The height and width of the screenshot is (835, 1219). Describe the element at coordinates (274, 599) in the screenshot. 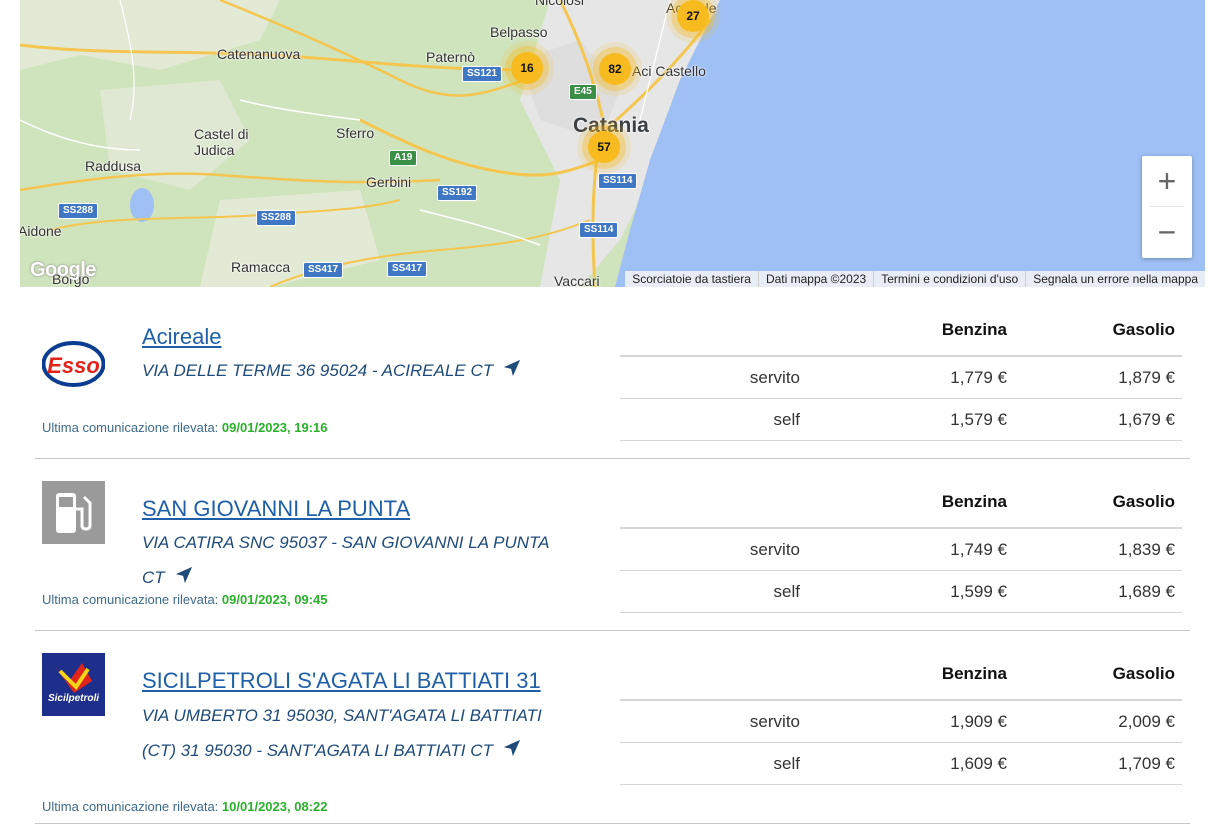

I see `last-comm-timestamp: 09/01/2023, 09:45` at that location.